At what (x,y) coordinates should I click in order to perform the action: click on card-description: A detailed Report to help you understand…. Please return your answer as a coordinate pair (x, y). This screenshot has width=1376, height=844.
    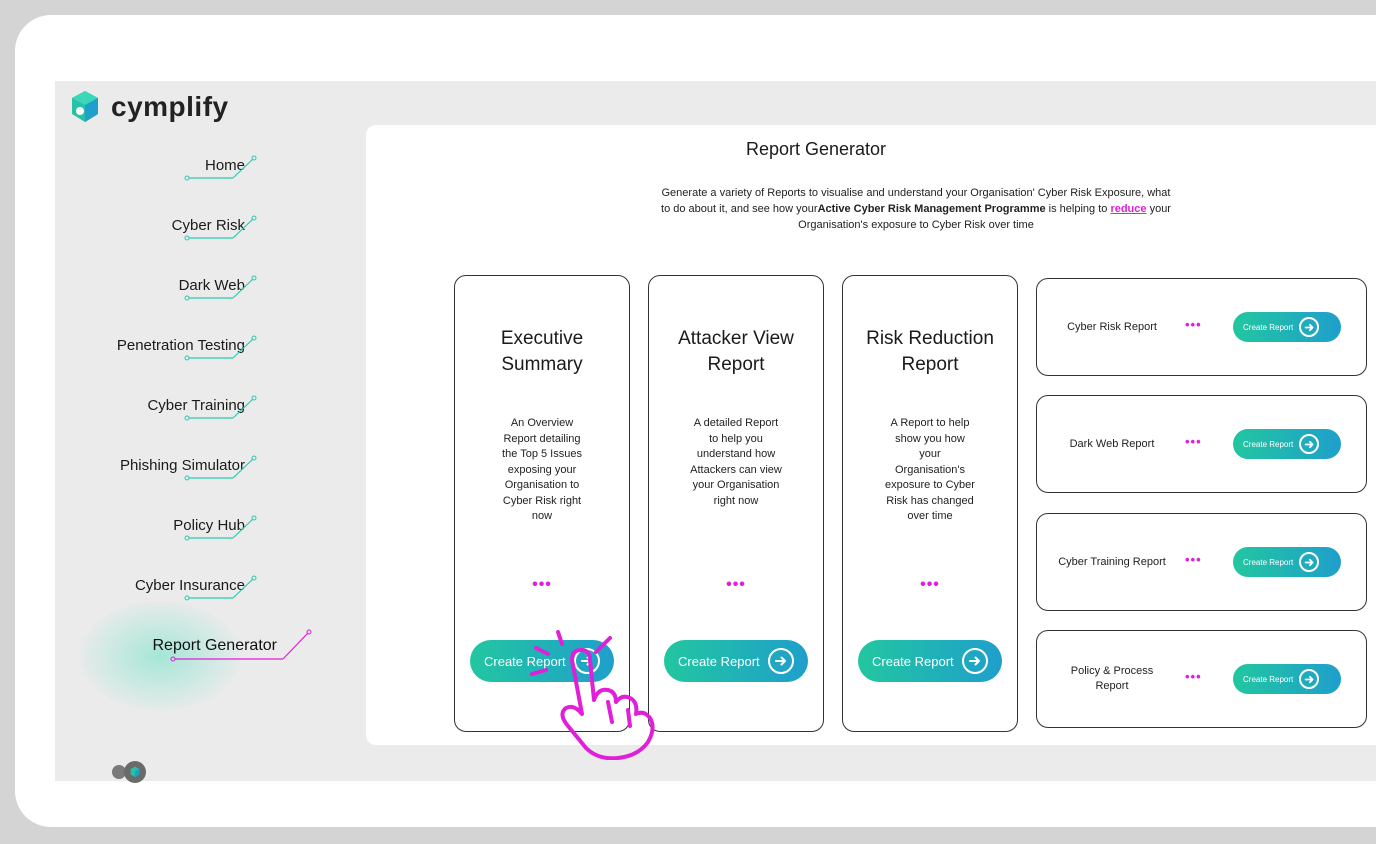
    Looking at the image, I should click on (736, 462).